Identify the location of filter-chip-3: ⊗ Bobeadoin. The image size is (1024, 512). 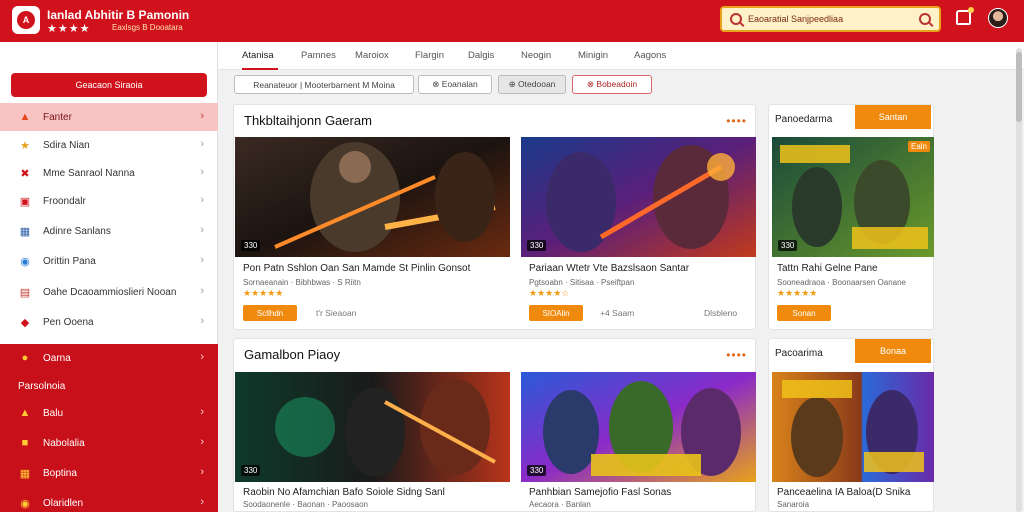
(612, 84).